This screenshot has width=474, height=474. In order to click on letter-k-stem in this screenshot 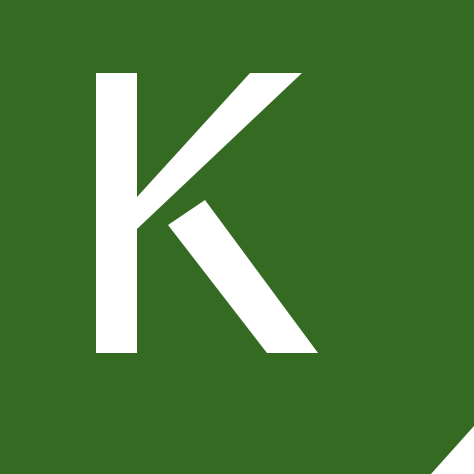, I will do `click(116, 213)`.